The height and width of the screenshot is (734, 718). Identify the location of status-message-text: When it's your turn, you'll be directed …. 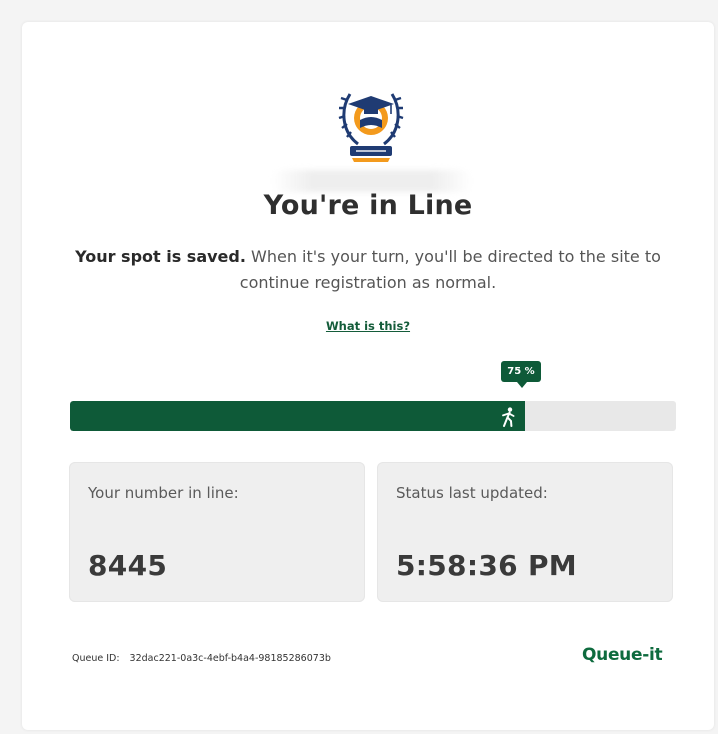
(450, 269).